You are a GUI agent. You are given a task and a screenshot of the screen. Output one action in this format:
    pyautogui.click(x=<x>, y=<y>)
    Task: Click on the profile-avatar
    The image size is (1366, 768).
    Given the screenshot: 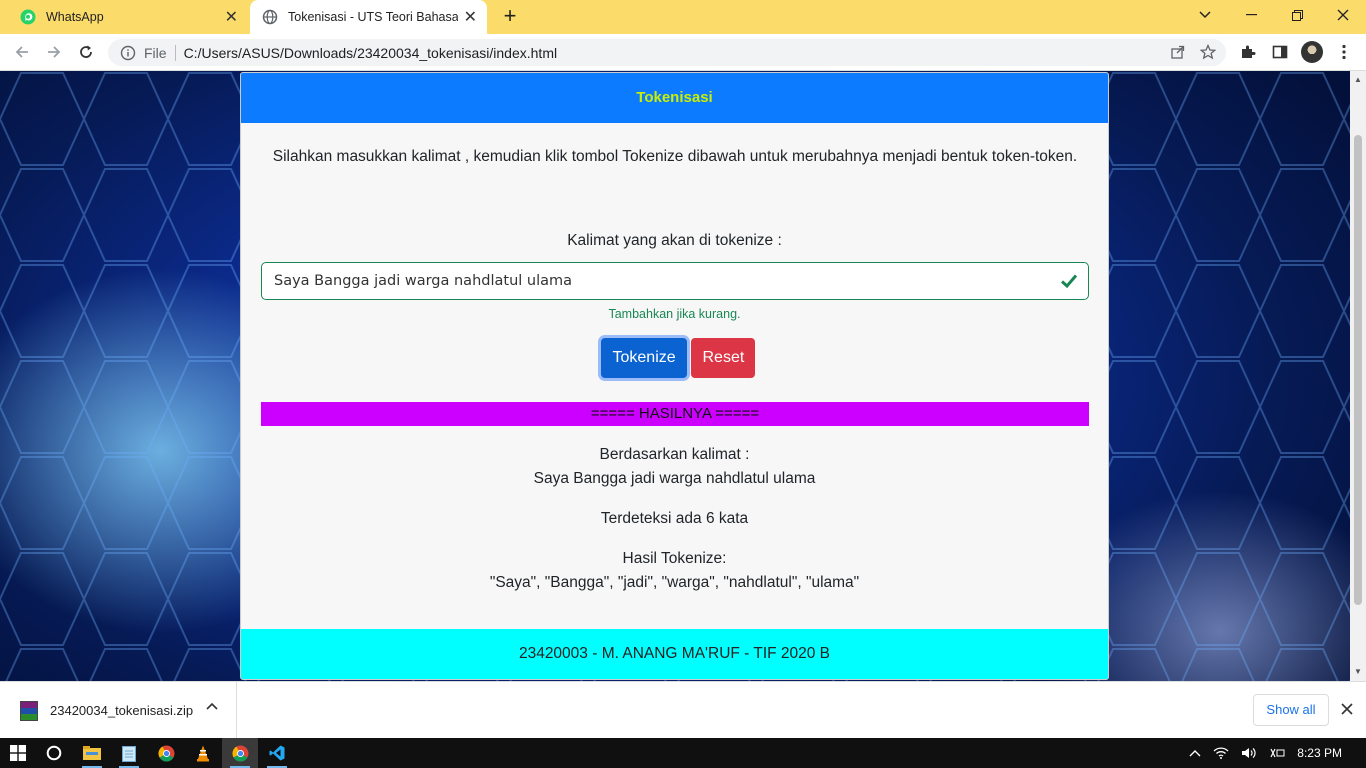 What is the action you would take?
    pyautogui.click(x=1312, y=52)
    